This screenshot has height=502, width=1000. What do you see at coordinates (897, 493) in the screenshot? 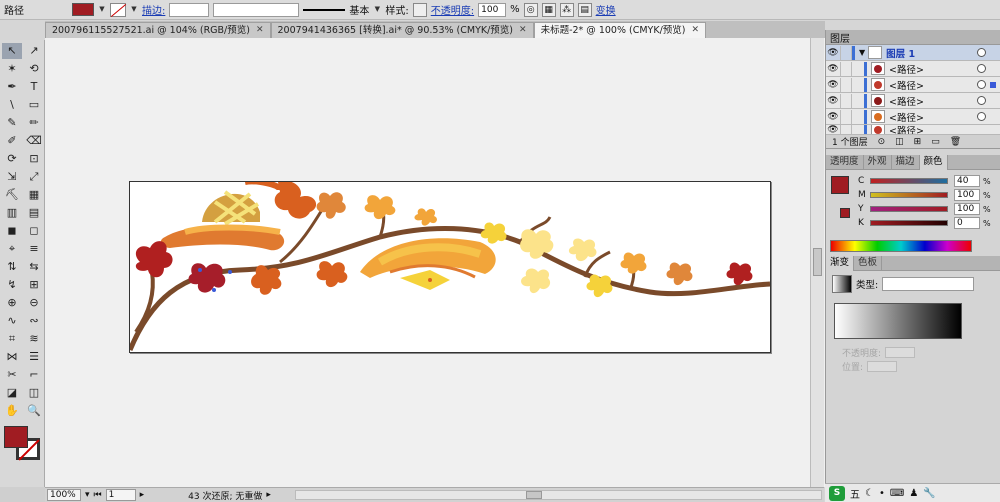
I see `keyboard-icon: ⌨` at bounding box center [897, 493].